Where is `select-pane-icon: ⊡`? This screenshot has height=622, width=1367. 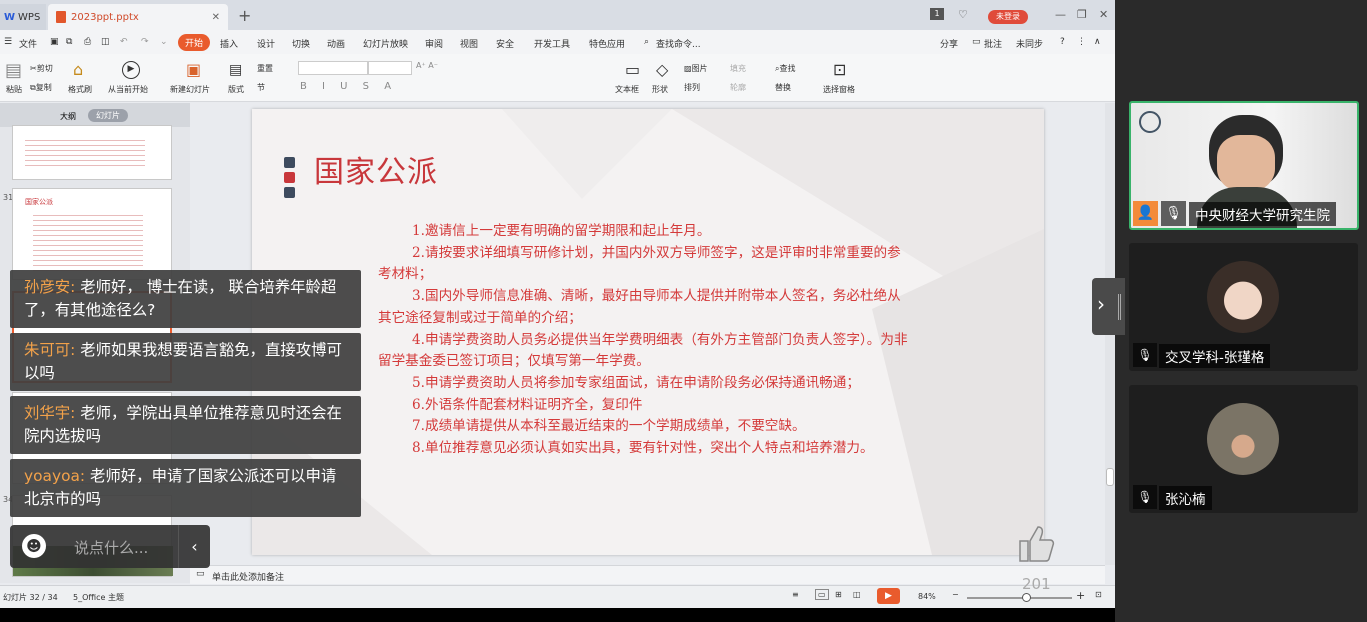 select-pane-icon: ⊡ is located at coordinates (839, 69).